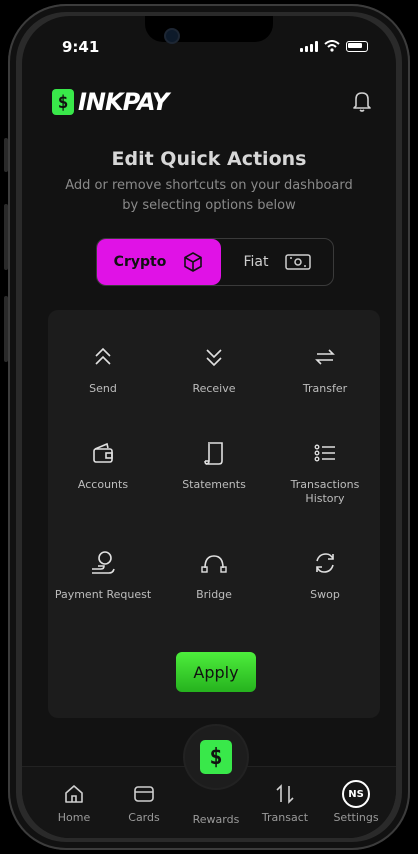 This screenshot has height=854, width=418. I want to click on fiat-tab: Fiat, so click(277, 262).